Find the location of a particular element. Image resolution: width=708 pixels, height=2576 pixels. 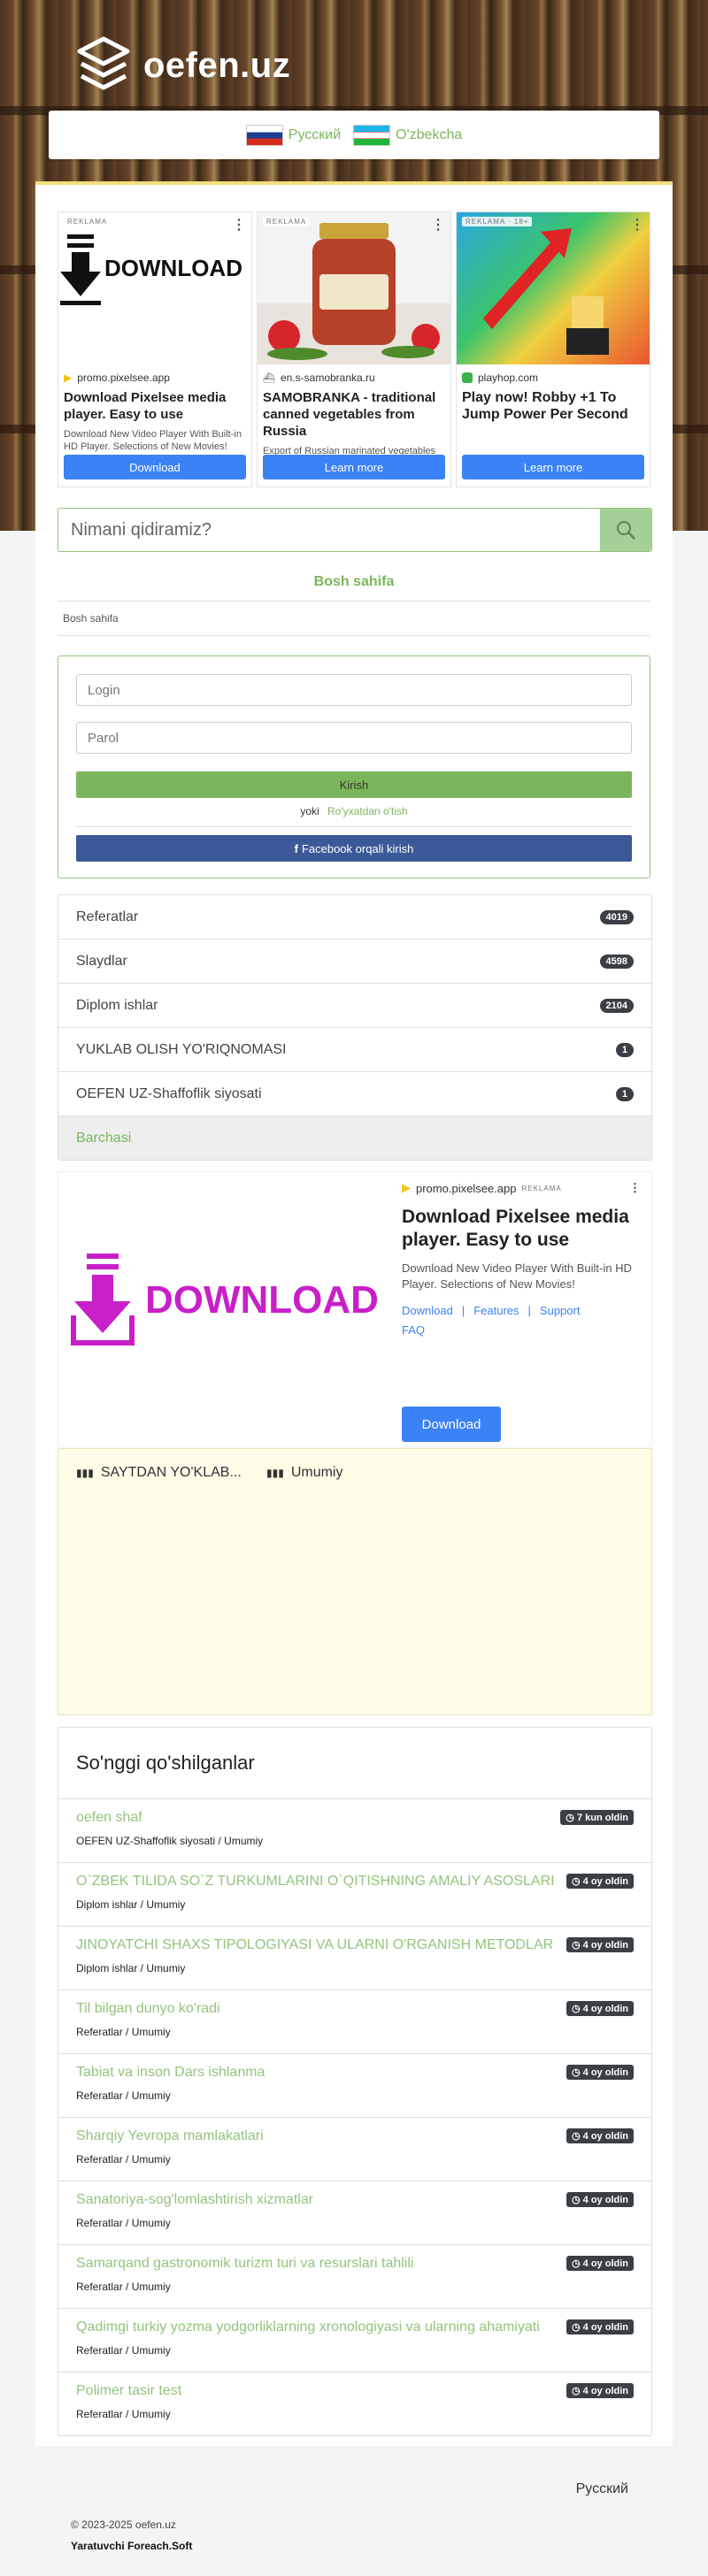

language-uz-link: O'zbekcha is located at coordinates (407, 135).